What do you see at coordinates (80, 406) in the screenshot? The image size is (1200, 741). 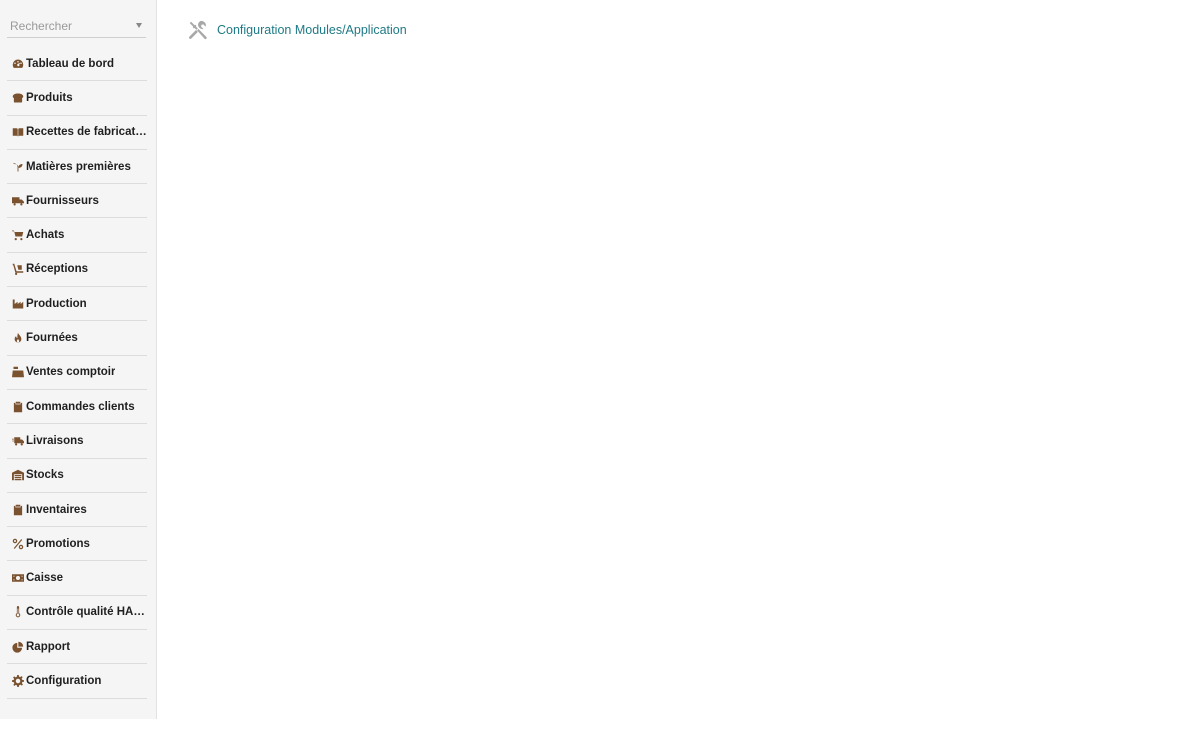 I see `sidebar-item-label: Commandes clients` at bounding box center [80, 406].